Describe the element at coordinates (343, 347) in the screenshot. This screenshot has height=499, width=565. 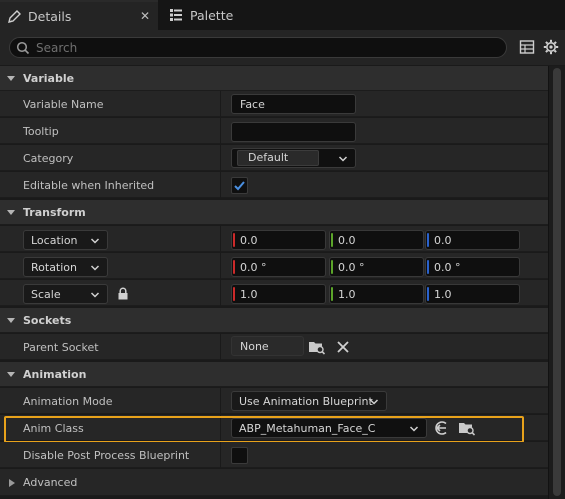
I see `clear-socket-icon` at that location.